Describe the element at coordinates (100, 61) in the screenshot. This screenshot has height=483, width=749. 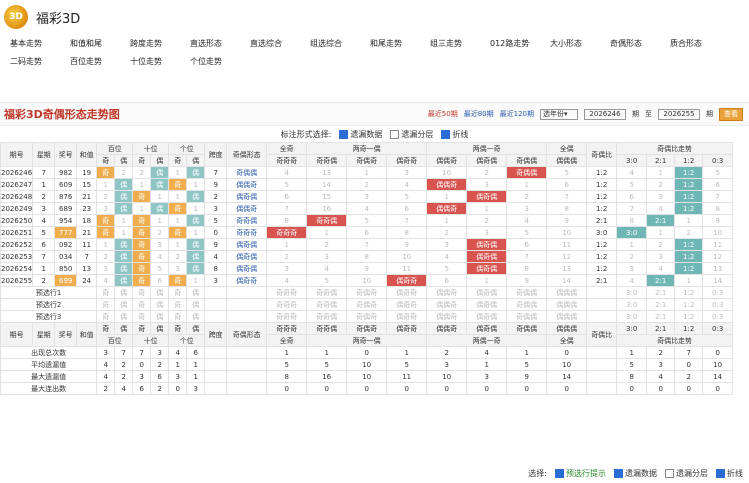
I see `nav-item: 百位走势` at that location.